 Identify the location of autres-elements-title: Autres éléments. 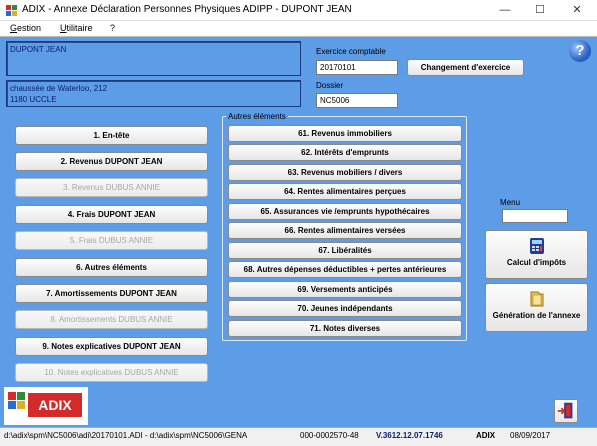
(257, 116).